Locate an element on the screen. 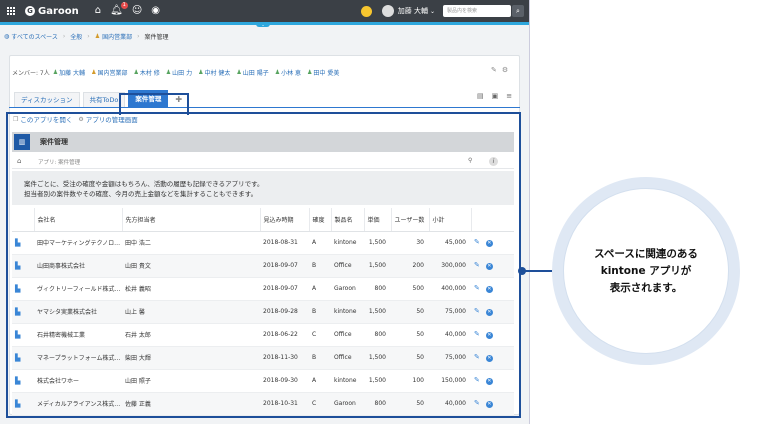 The height and width of the screenshot is (424, 758). top-bar: G Garoon ⌂ 🔔︎ 1 ☺ ◉ 加藤 大輔 ⌄ 製品内を検索 ⌕ is located at coordinates (264, 11).